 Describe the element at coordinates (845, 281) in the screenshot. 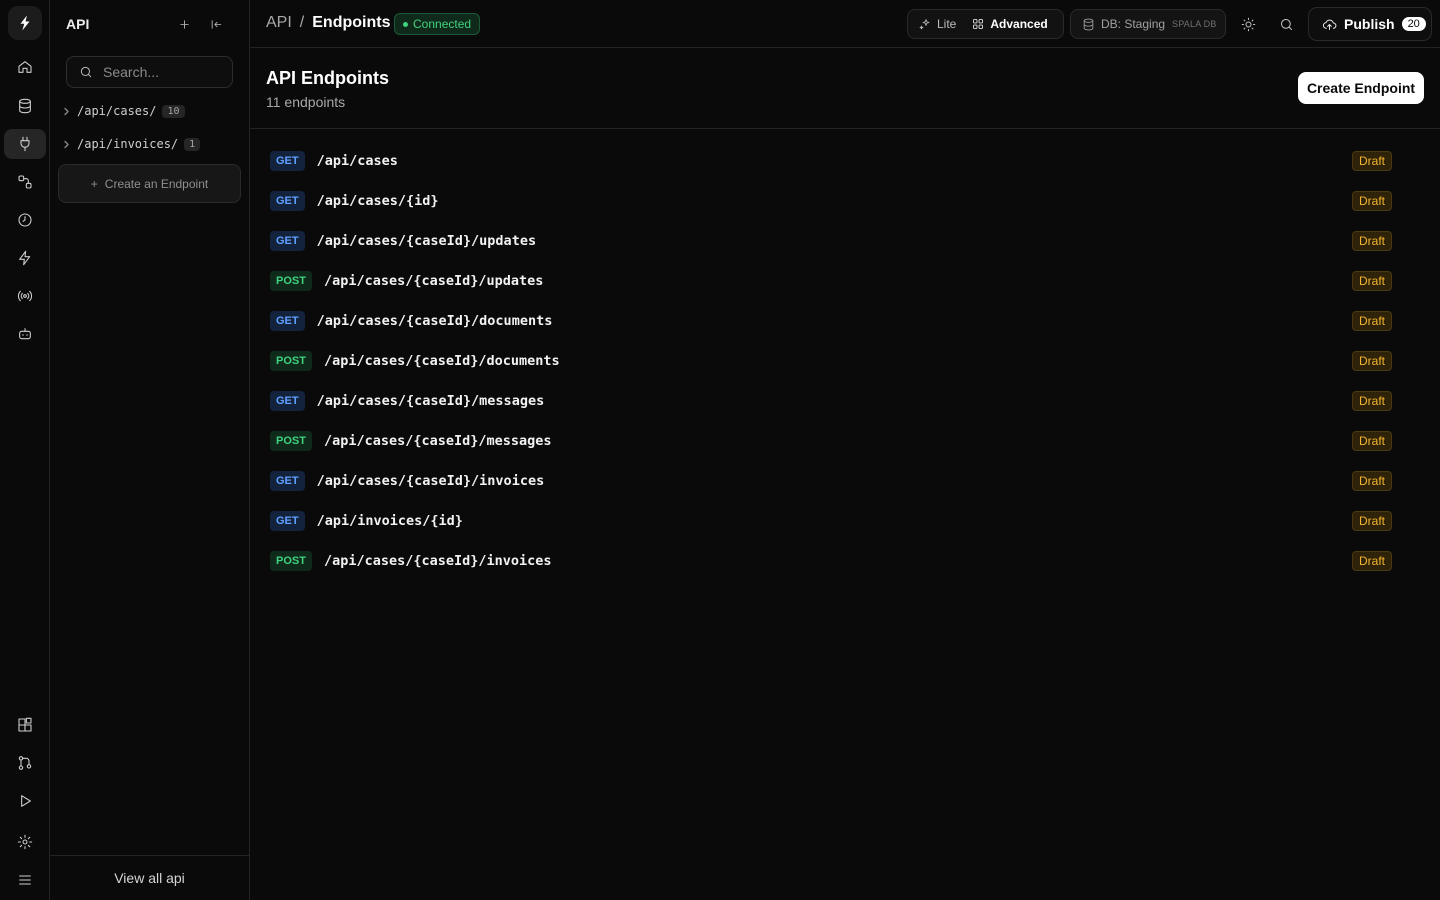

I see `endpoint-row: POST/api/cases/{caseId}/updates Draft` at that location.